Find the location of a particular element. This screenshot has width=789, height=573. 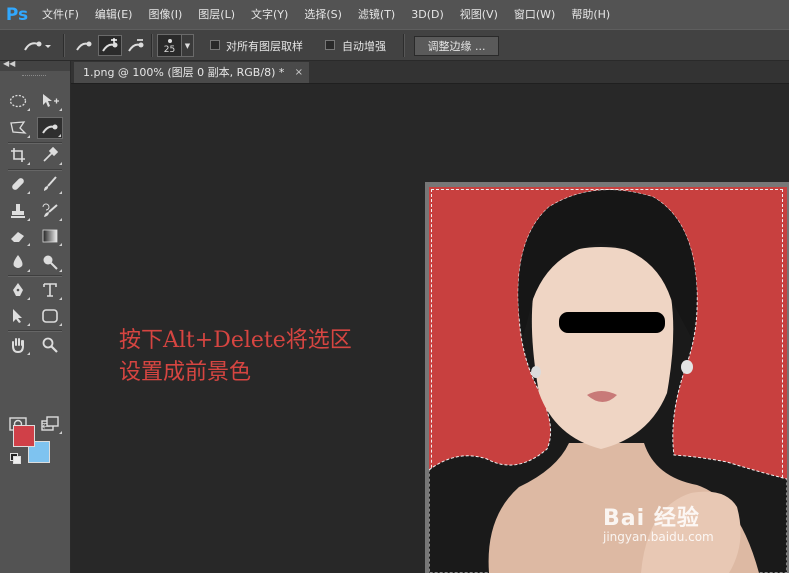

add-to-selection-button is located at coordinates (110, 45).